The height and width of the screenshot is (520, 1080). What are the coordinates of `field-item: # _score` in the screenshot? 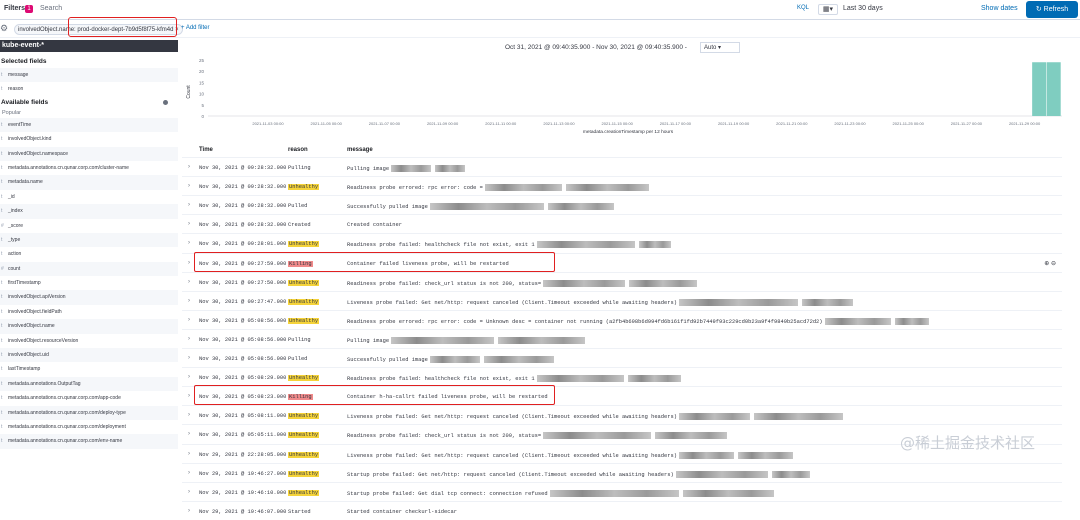 It's located at (89, 226).